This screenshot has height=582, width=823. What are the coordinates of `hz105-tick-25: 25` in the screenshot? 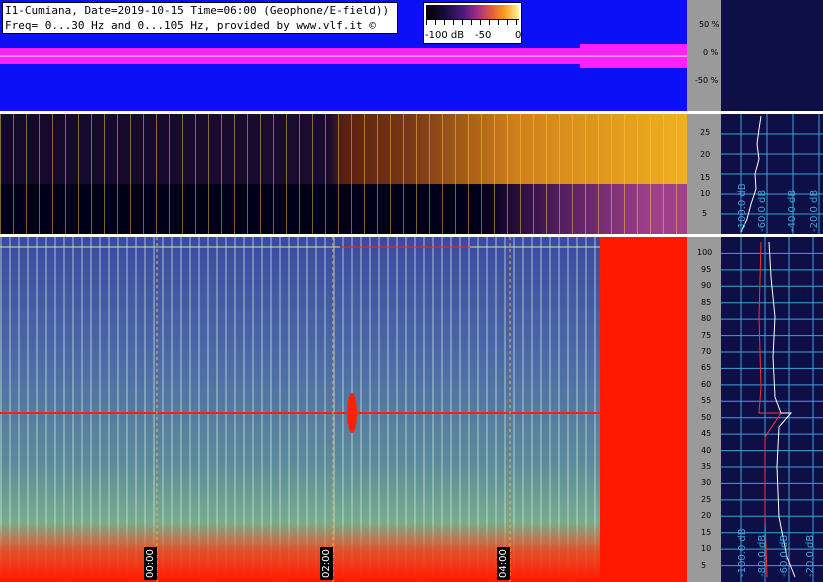 It's located at (706, 499).